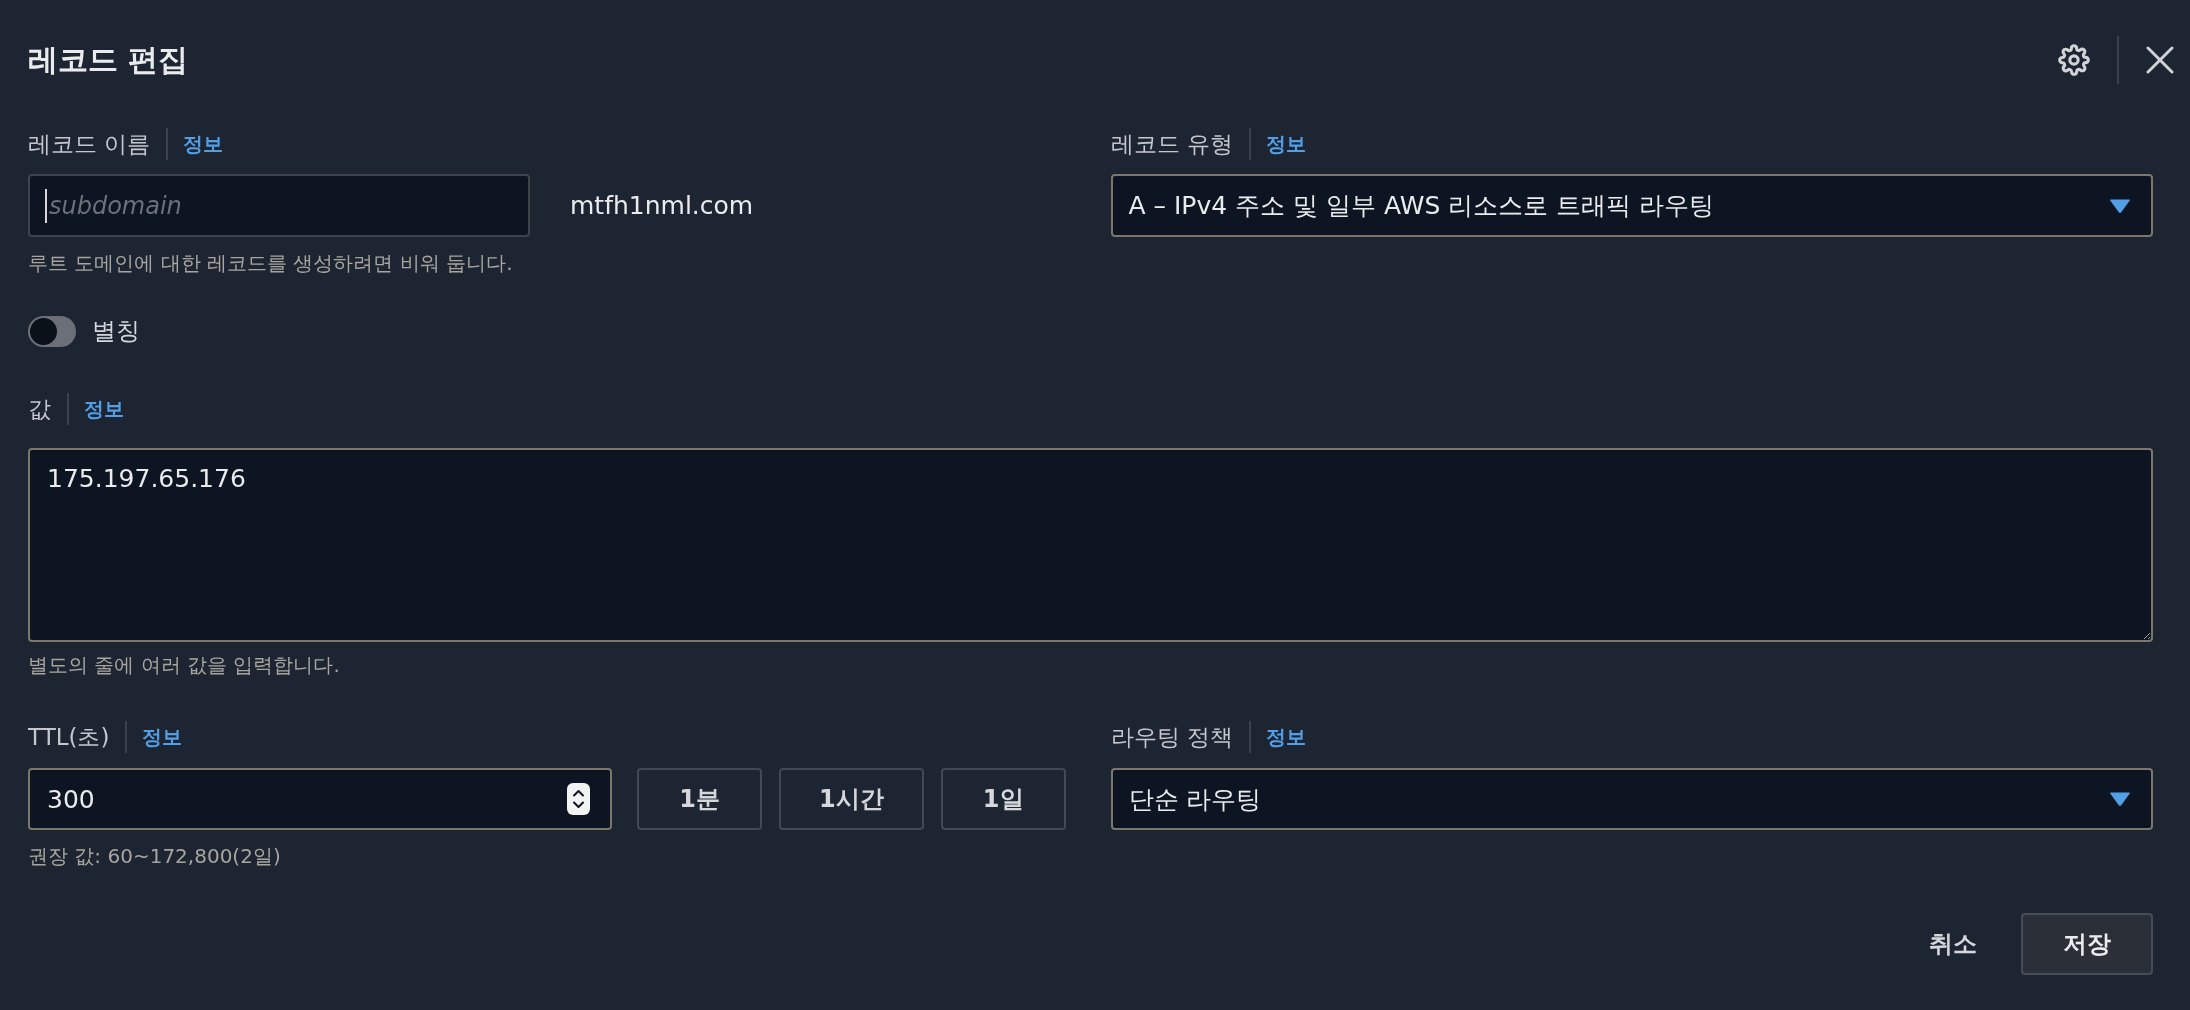 The width and height of the screenshot is (2190, 1010). Describe the element at coordinates (2160, 60) in the screenshot. I see `close-icon` at that location.